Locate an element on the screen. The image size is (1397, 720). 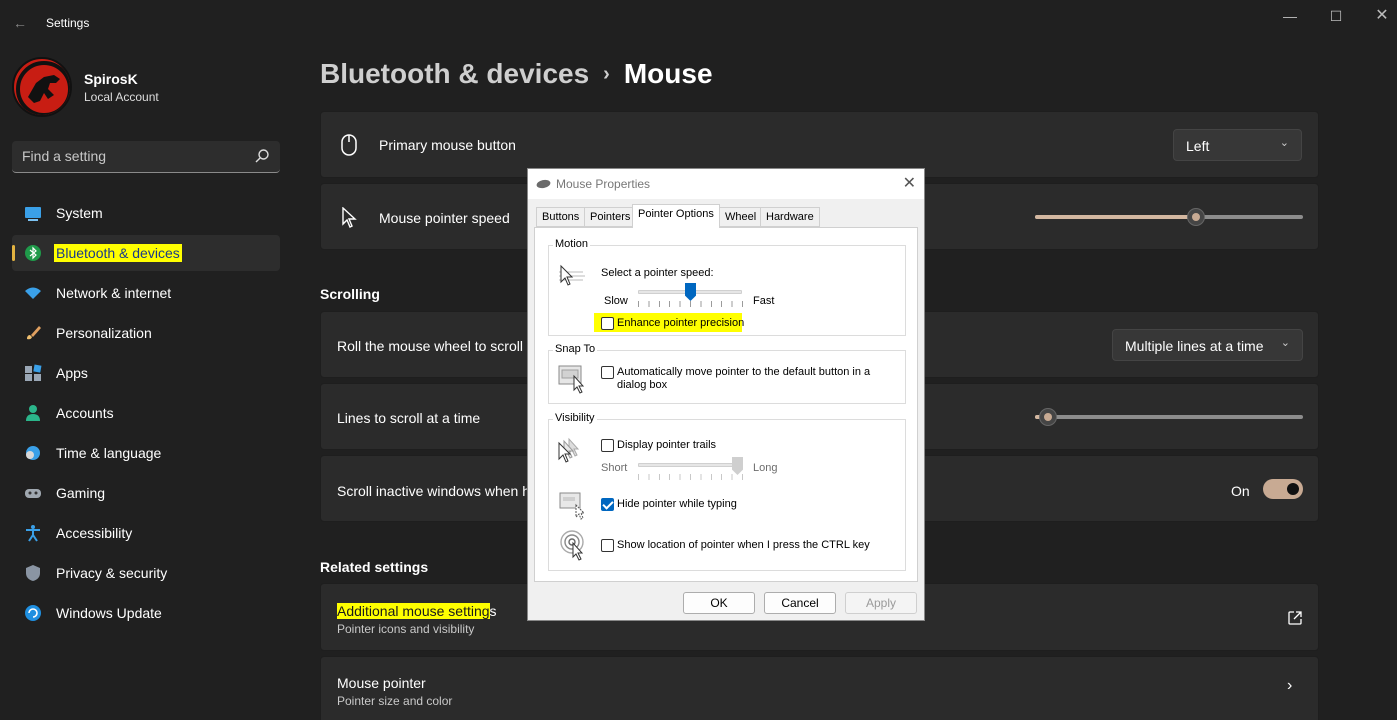
sidebar-item-label: Time & language is located at coordinates (109, 453).